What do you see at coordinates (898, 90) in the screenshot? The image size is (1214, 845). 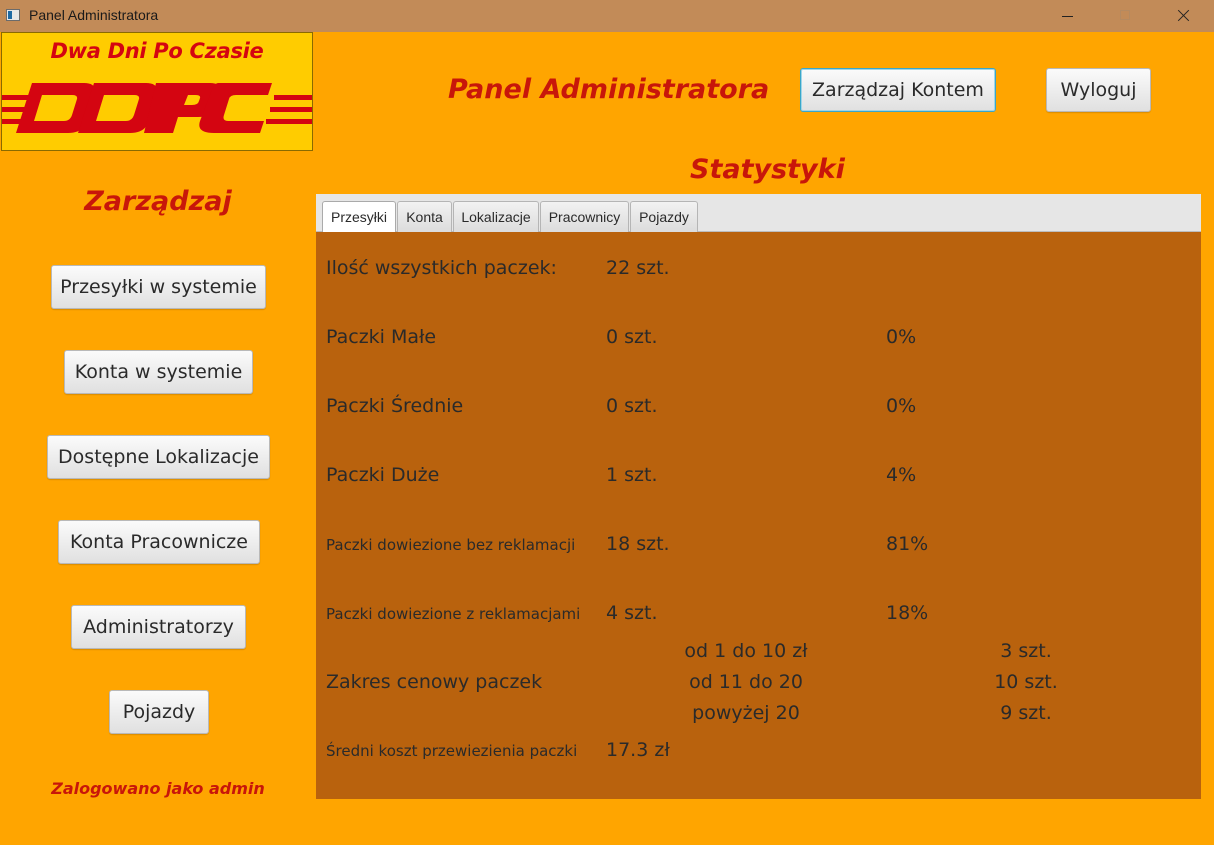 I see `manage-account-button: Zarządzaj Kontem` at bounding box center [898, 90].